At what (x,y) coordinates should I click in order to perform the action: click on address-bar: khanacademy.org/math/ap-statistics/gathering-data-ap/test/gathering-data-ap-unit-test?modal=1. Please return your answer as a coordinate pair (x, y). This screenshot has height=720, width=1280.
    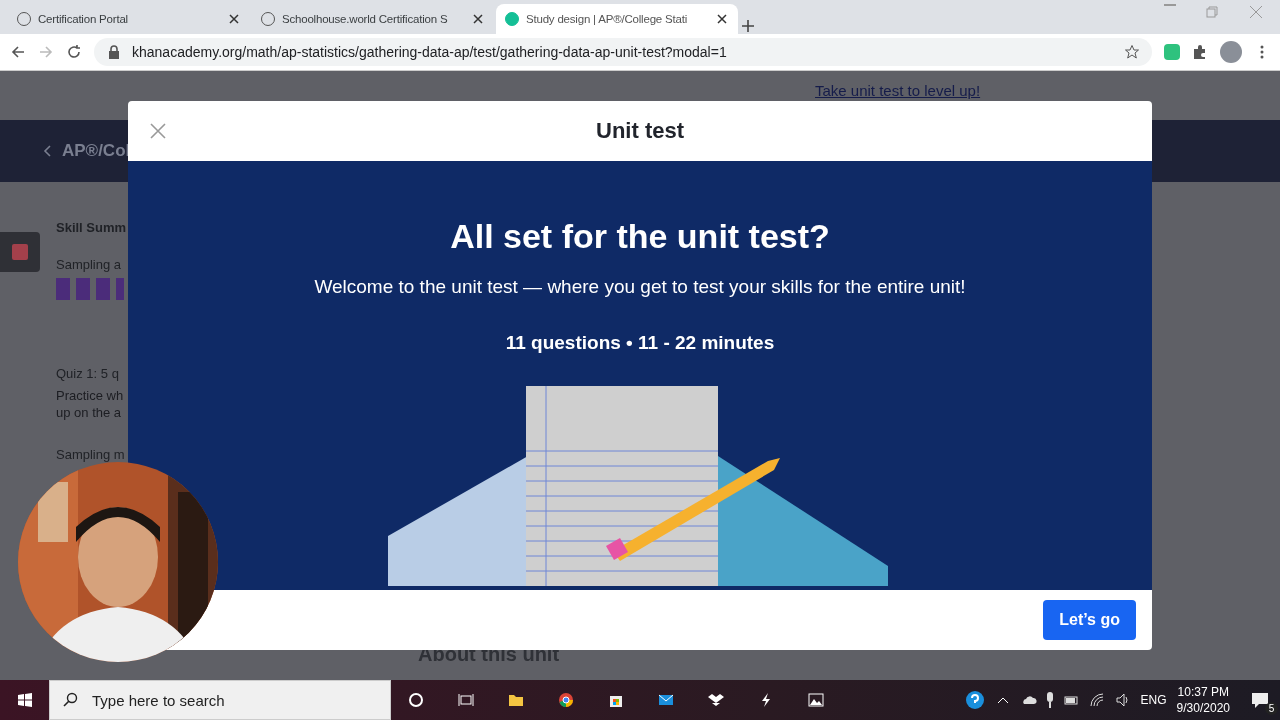
    Looking at the image, I should click on (623, 52).